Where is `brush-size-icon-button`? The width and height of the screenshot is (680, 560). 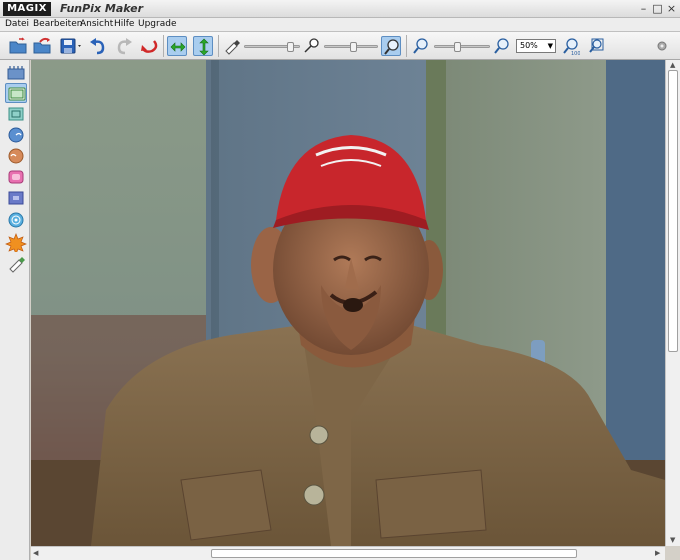
brush-size-icon-button is located at coordinates (232, 46).